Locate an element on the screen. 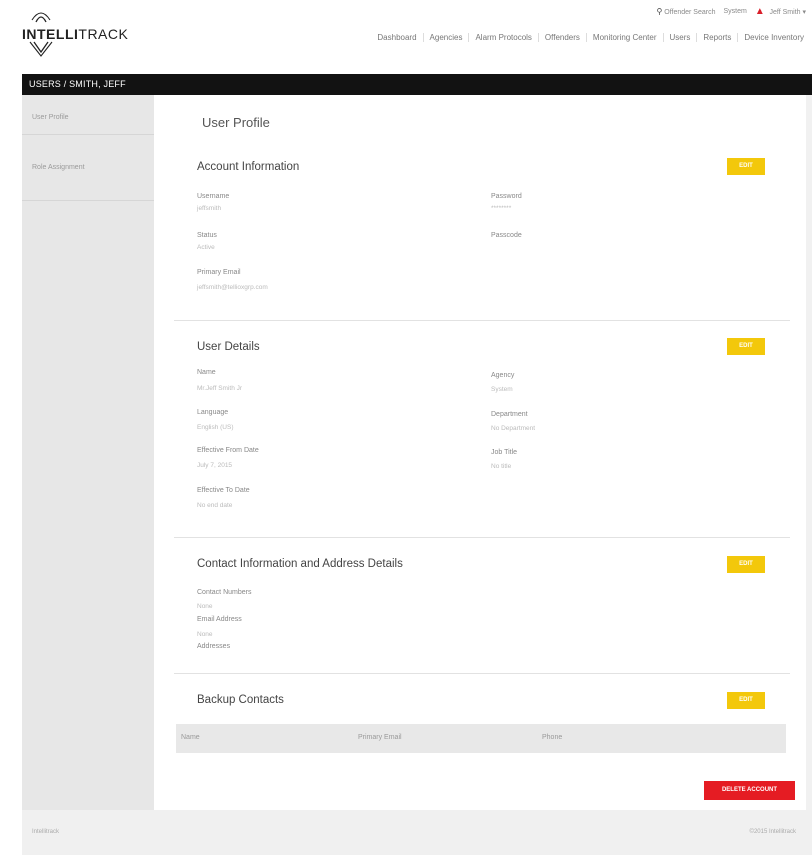 Image resolution: width=812 pixels, height=855 pixels. nav-dashboard: Dashboard is located at coordinates (396, 37).